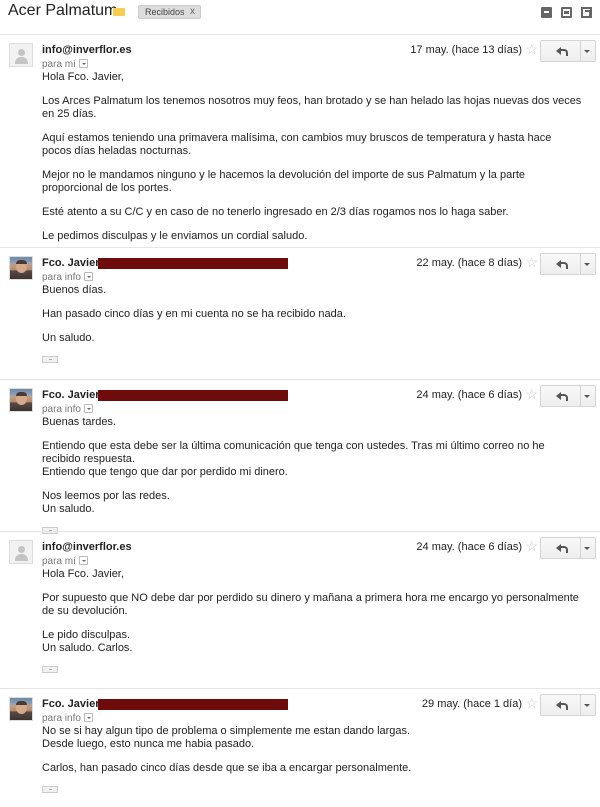  Describe the element at coordinates (300, 13) in the screenshot. I see `thread-header: Acer Palmatum Recibidos x` at that location.